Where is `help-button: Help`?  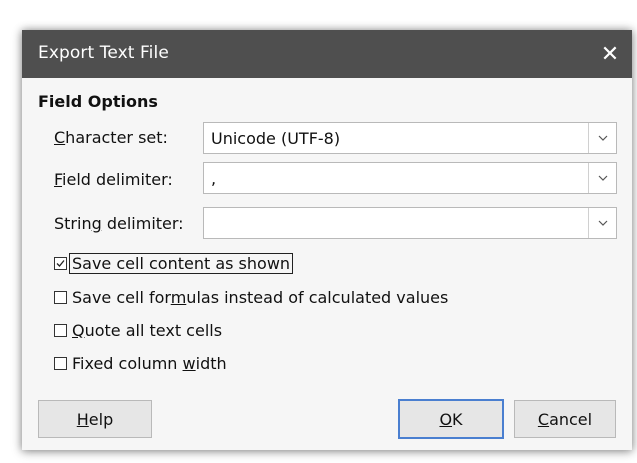 help-button: Help is located at coordinates (95, 419).